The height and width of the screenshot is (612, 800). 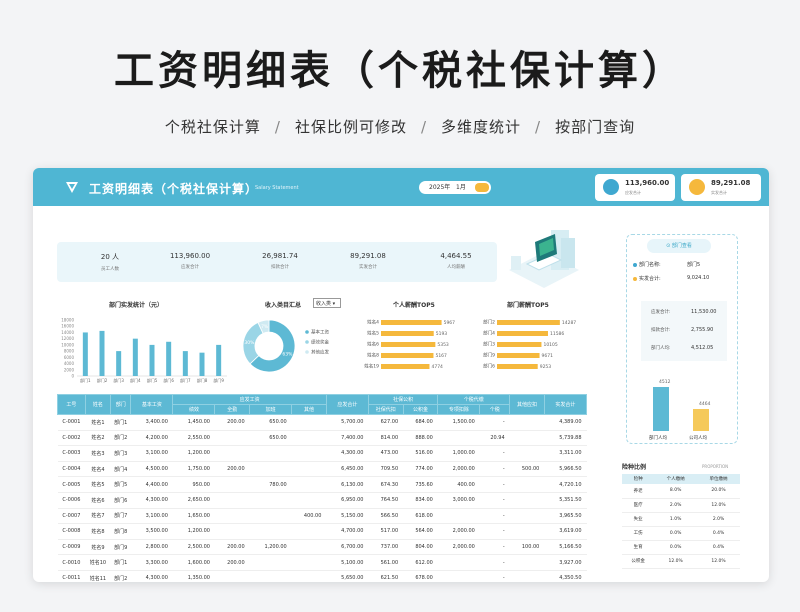 What do you see at coordinates (185, 380) in the screenshot?
I see `x-tick-label: 部门7` at bounding box center [185, 380].